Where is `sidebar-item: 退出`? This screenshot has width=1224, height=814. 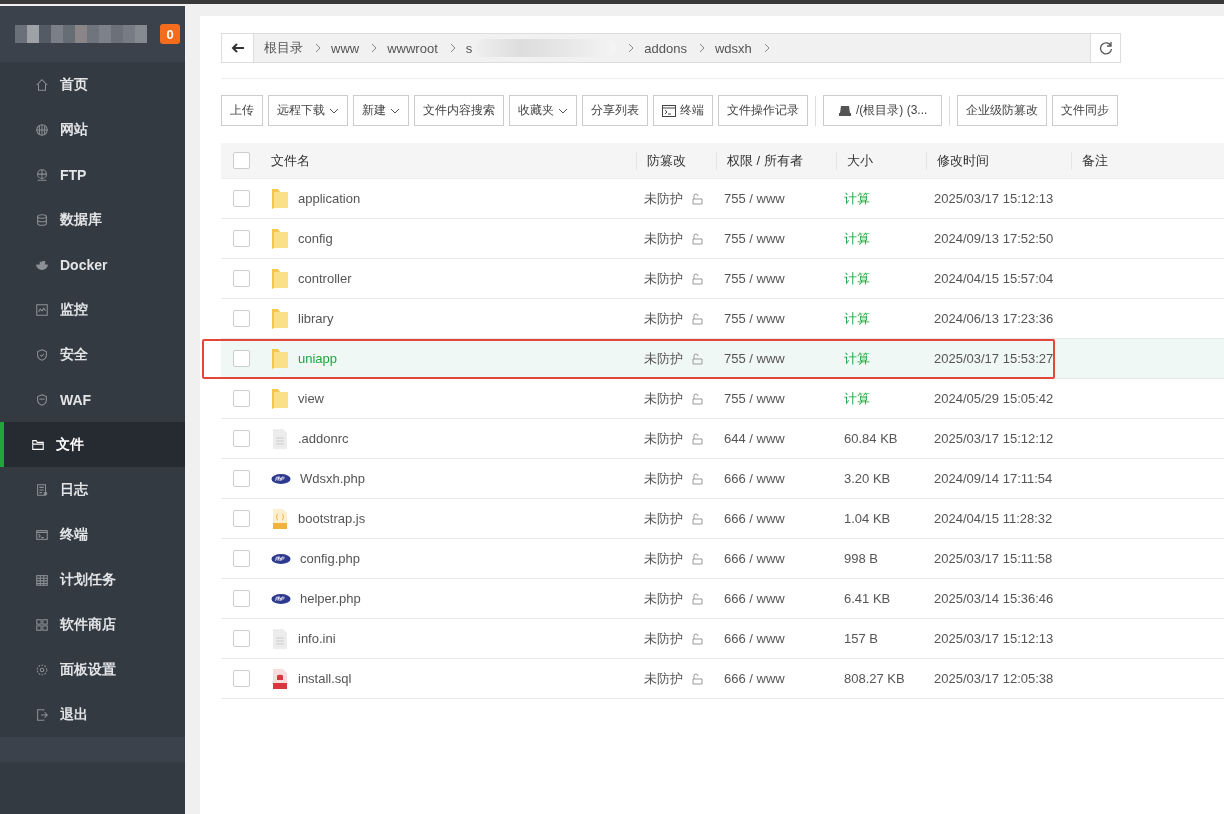 sidebar-item: 退出 is located at coordinates (92, 714).